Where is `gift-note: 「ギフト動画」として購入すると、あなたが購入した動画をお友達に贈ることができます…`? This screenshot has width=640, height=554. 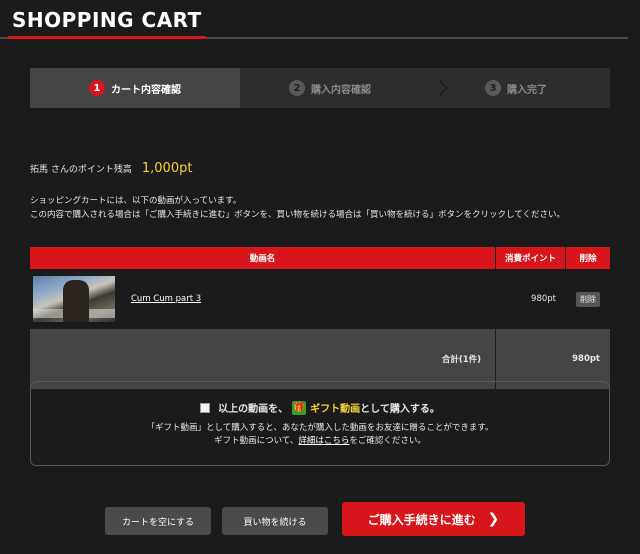
gift-note: 「ギフト動画」として購入すると、あなたが購入した動画をお友達に贈ることができます… is located at coordinates (320, 435).